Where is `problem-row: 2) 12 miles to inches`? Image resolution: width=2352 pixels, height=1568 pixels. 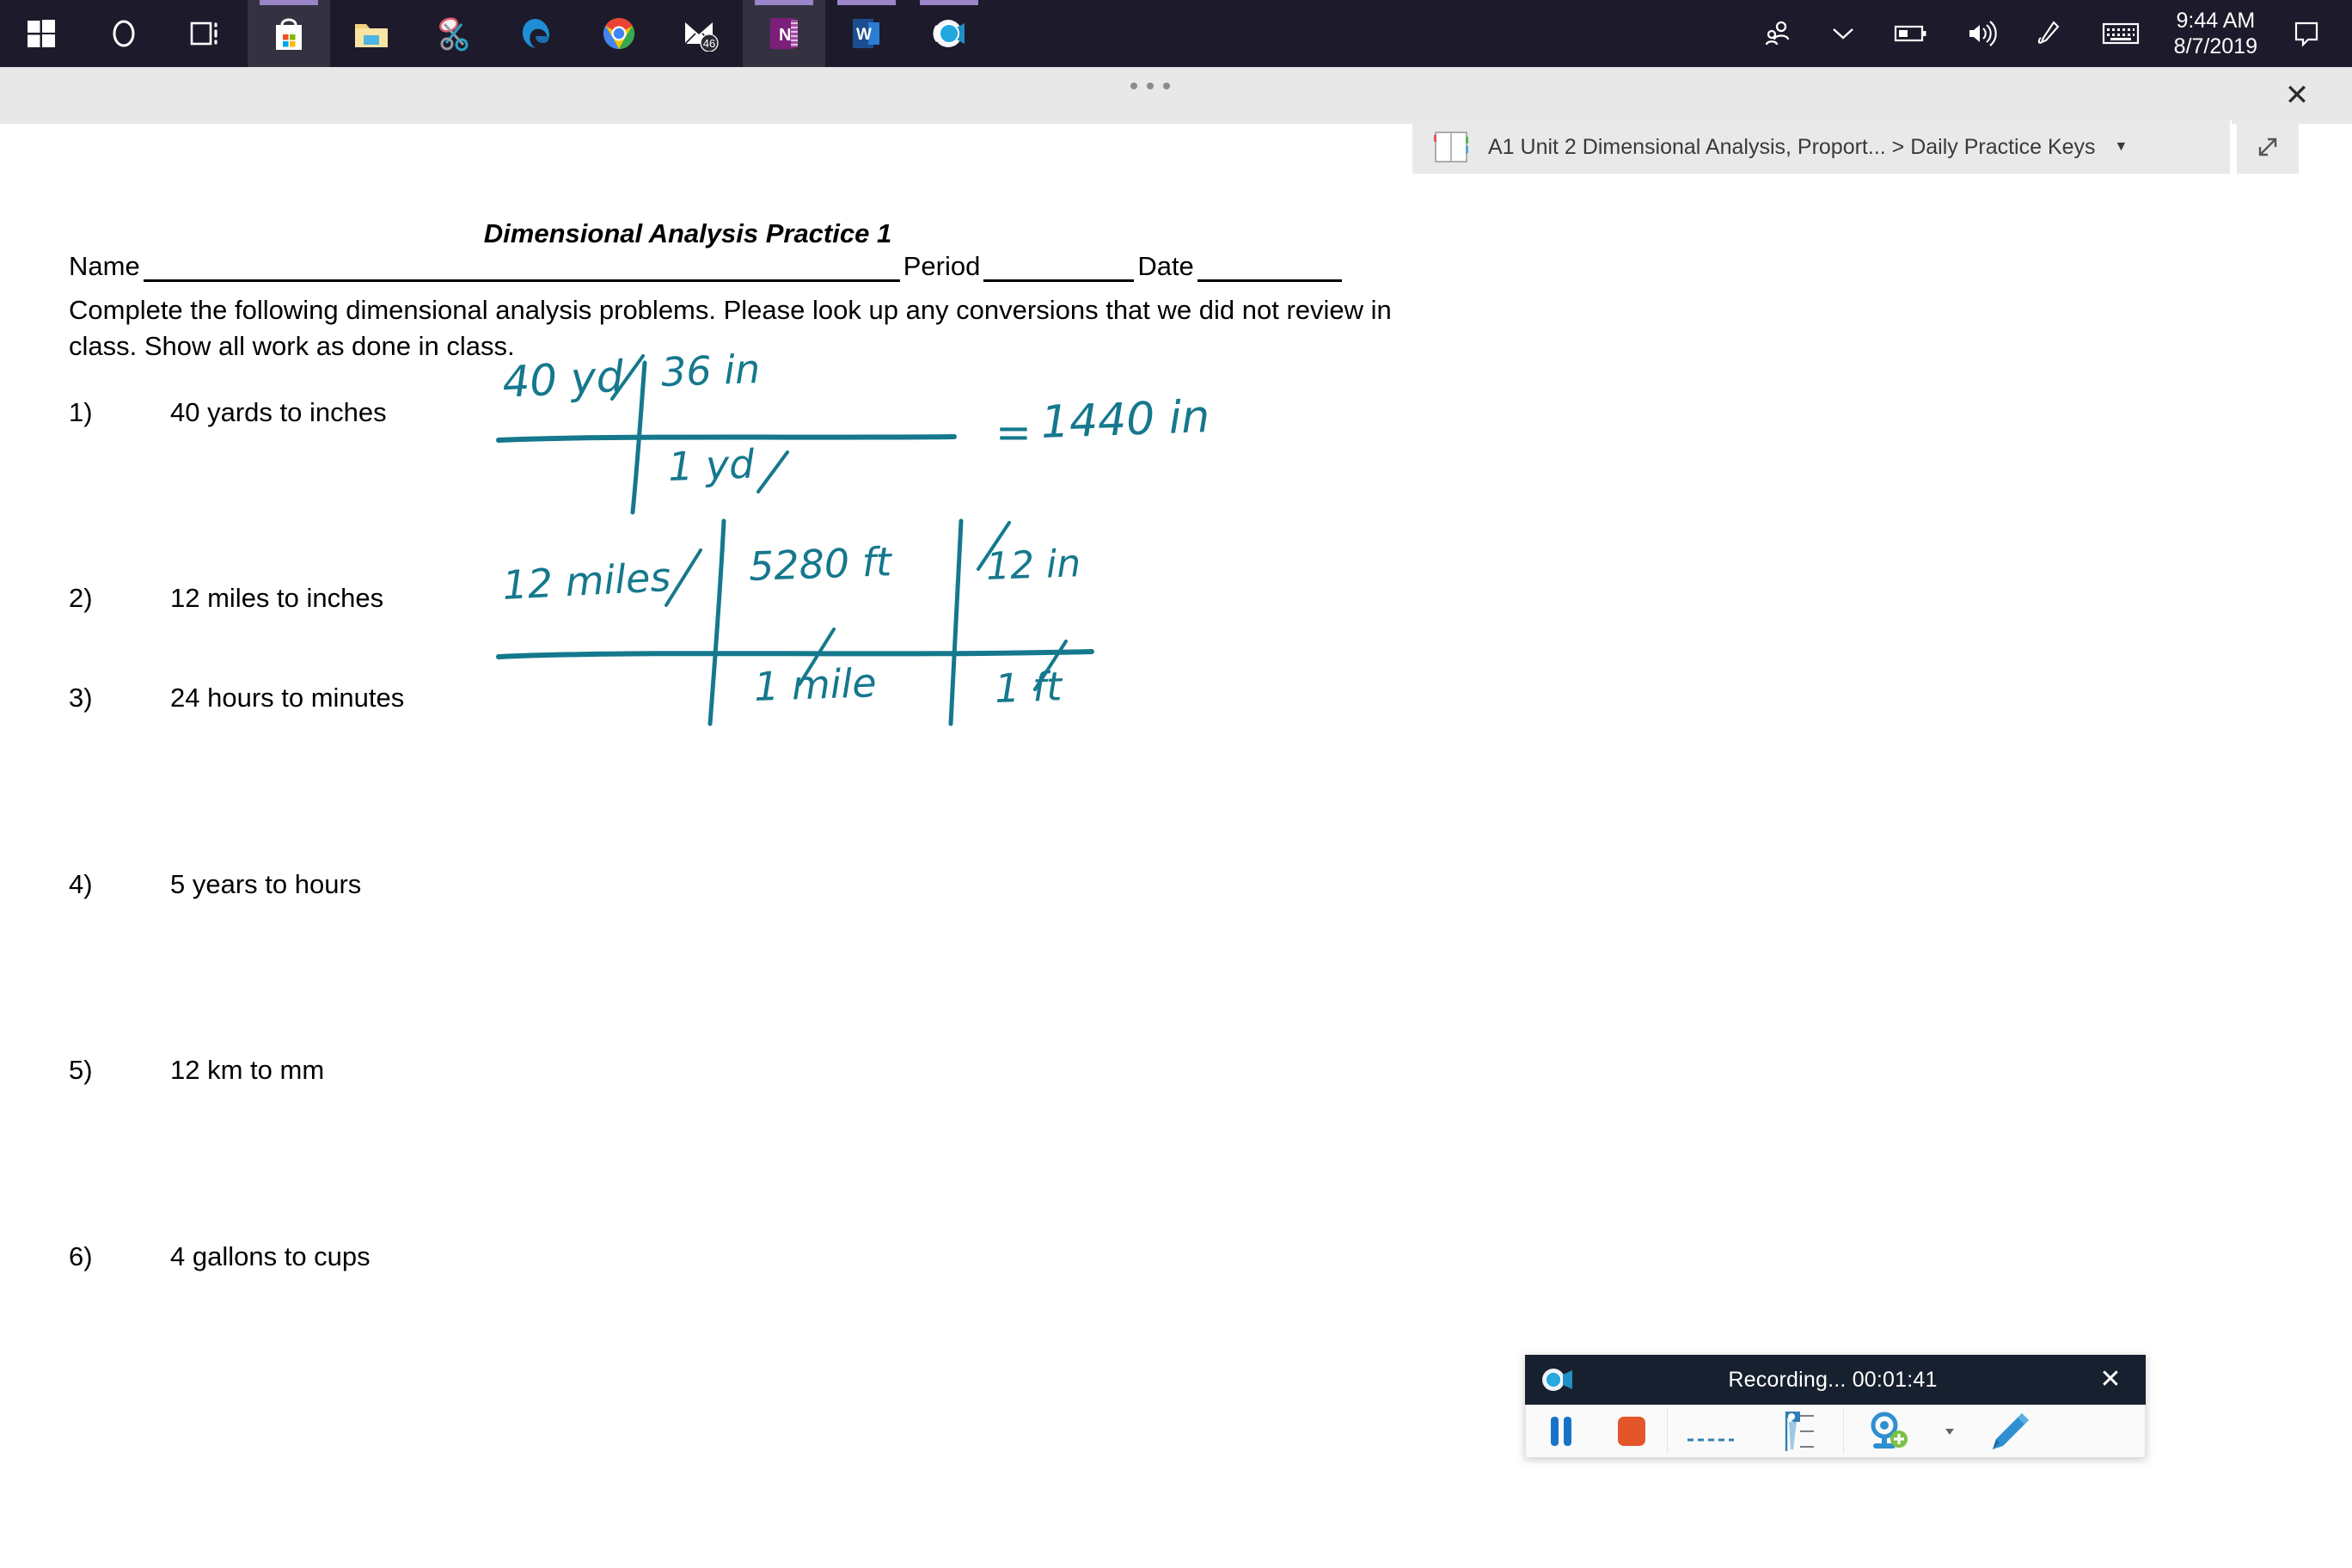
problem-row: 2) 12 miles to inches is located at coordinates (226, 598).